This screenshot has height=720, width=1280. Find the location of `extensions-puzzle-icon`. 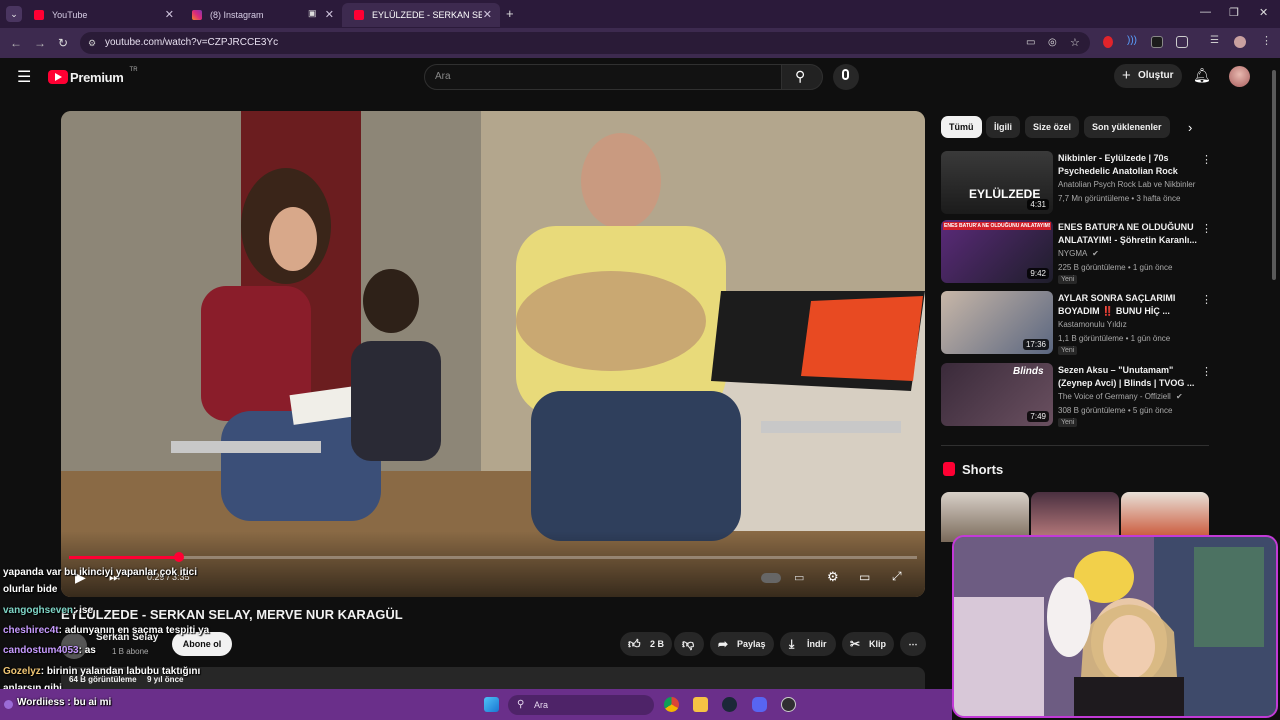

extensions-puzzle-icon is located at coordinates (1182, 42).